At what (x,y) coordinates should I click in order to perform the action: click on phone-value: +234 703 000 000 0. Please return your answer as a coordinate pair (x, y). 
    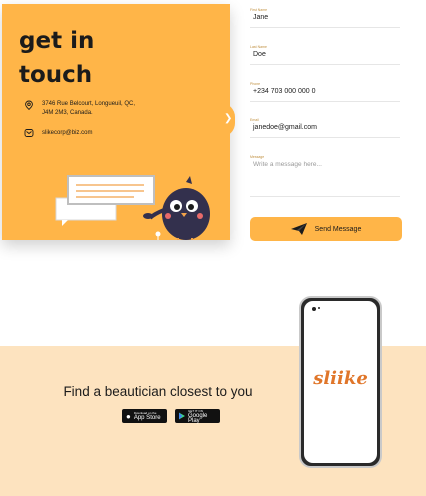
    Looking at the image, I should click on (325, 92).